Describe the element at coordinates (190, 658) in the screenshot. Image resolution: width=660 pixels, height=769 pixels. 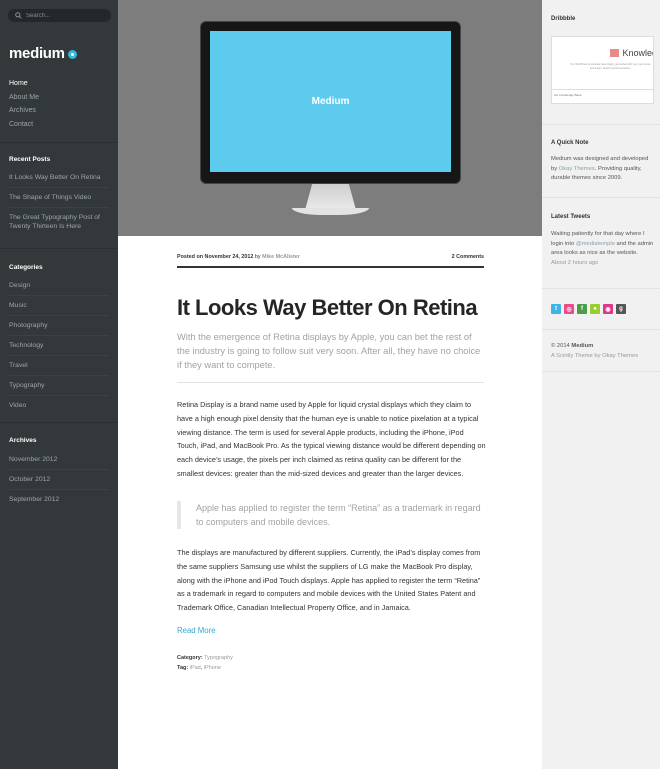
I see `category-label: Category:` at that location.